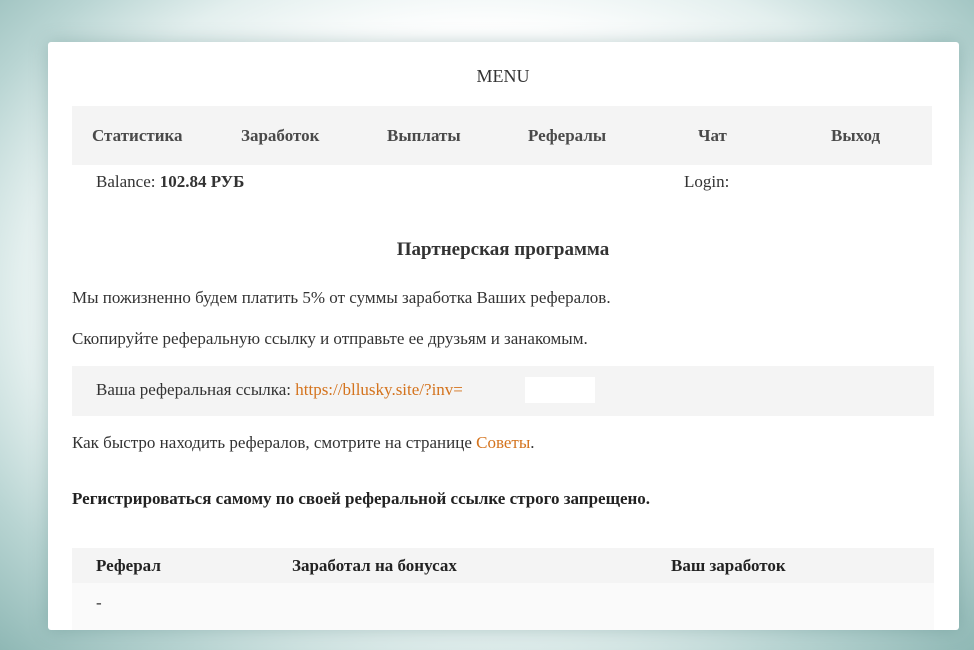 The height and width of the screenshot is (650, 974). Describe the element at coordinates (567, 135) in the screenshot. I see `nav-item-referrals: Рефералы` at that location.